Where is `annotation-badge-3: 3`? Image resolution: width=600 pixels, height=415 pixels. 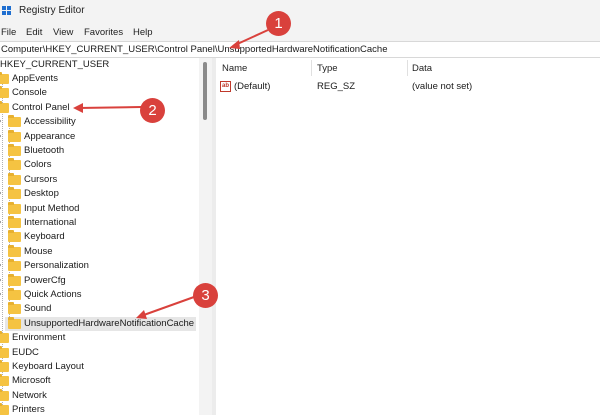 annotation-badge-3: 3 is located at coordinates (205, 295).